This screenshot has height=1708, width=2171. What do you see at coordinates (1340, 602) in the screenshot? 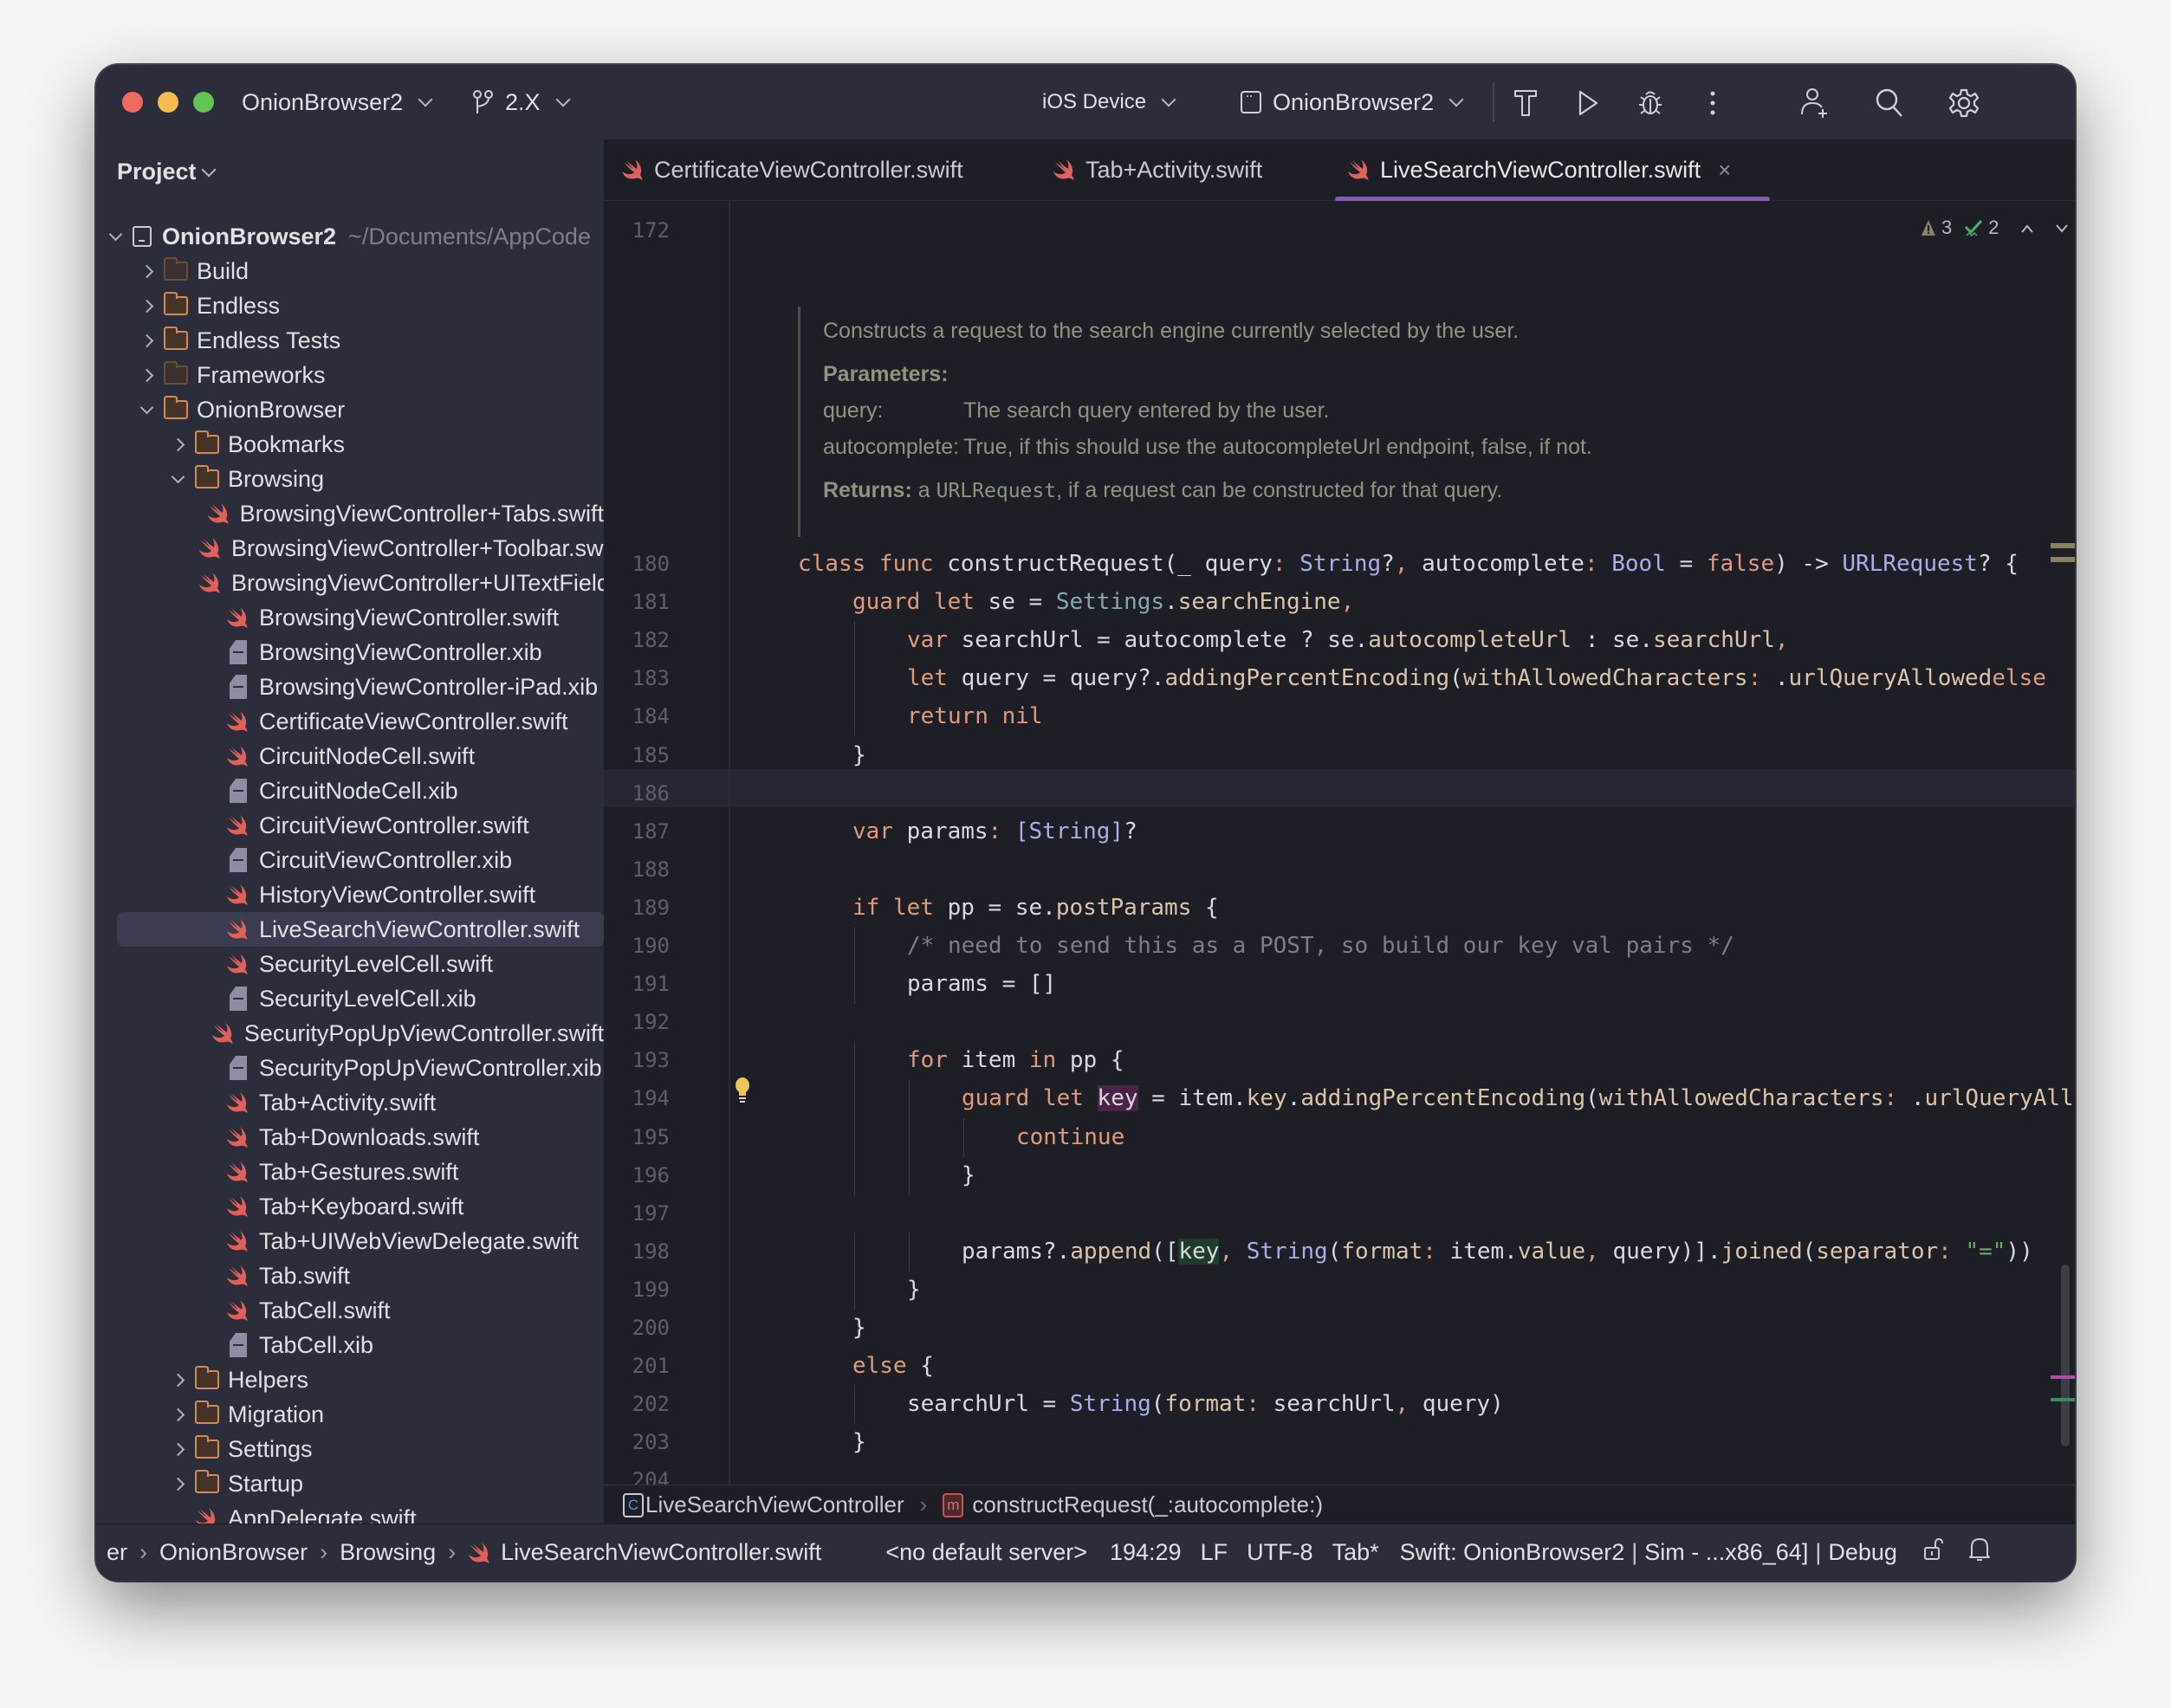
I see `code-line: guard let se = Settings.searchEngine,` at bounding box center [1340, 602].